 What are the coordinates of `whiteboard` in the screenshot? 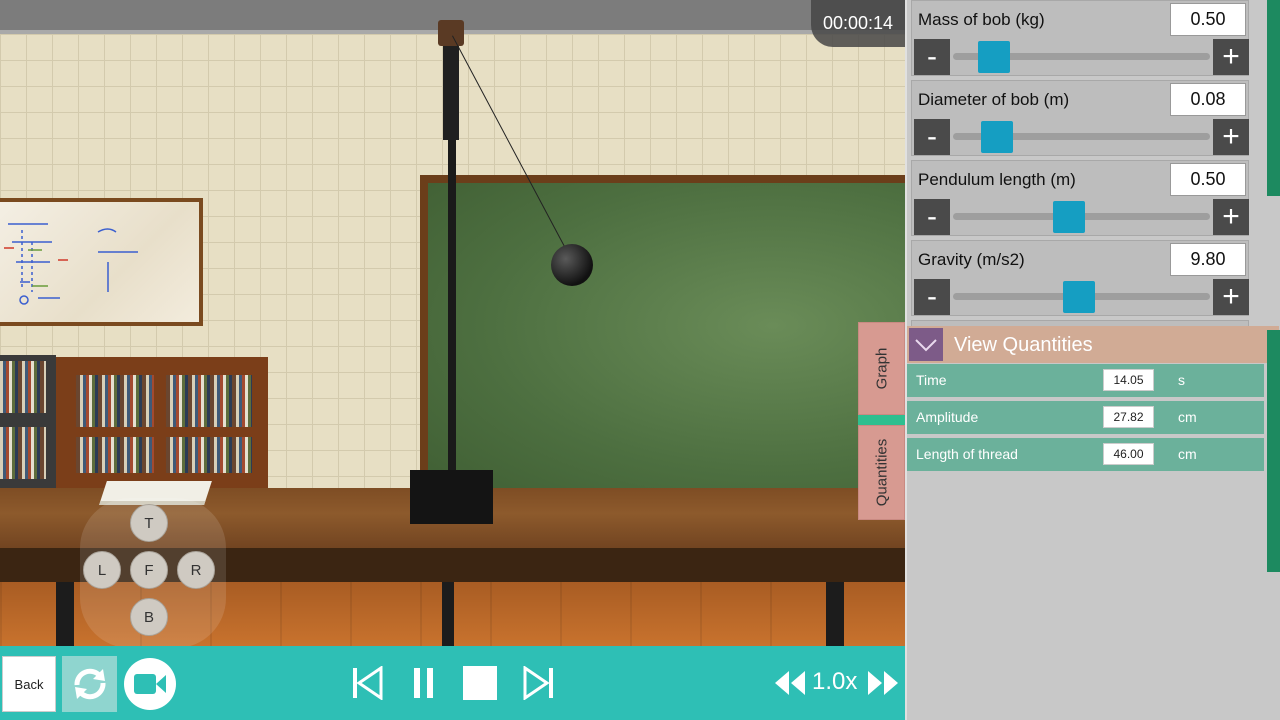 It's located at (101, 262).